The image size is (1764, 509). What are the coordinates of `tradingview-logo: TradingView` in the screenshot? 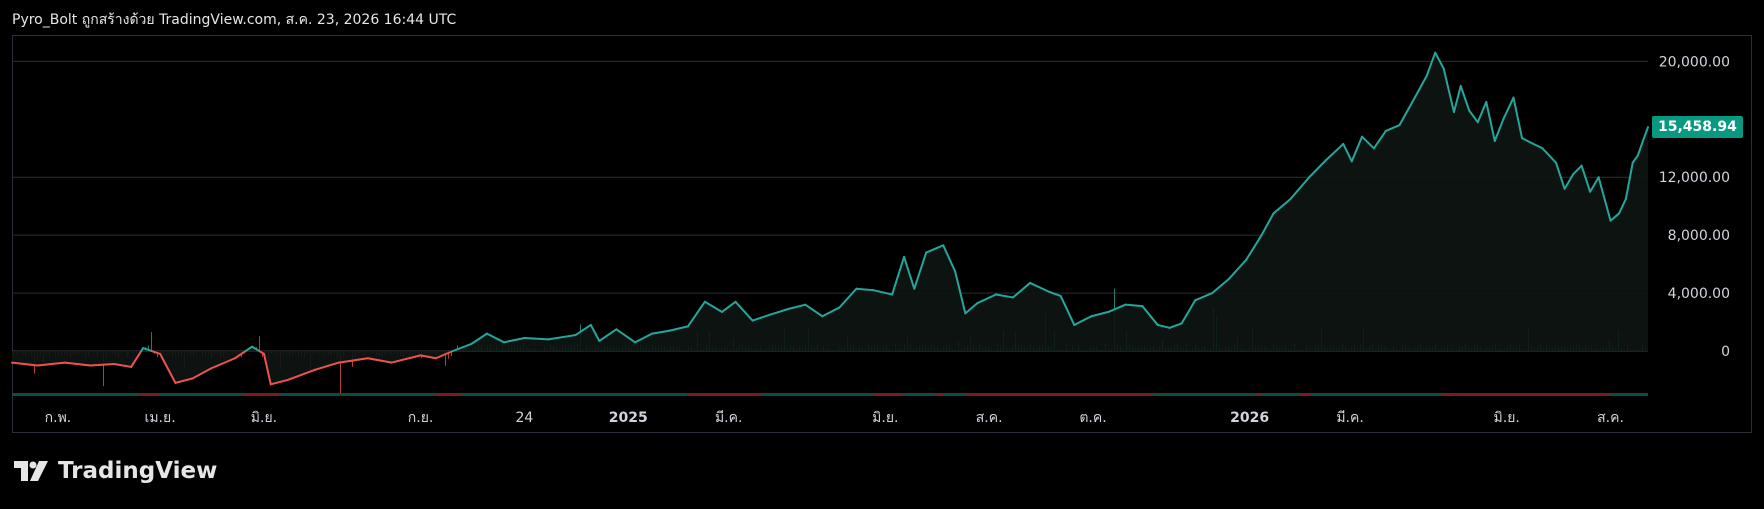 It's located at (115, 471).